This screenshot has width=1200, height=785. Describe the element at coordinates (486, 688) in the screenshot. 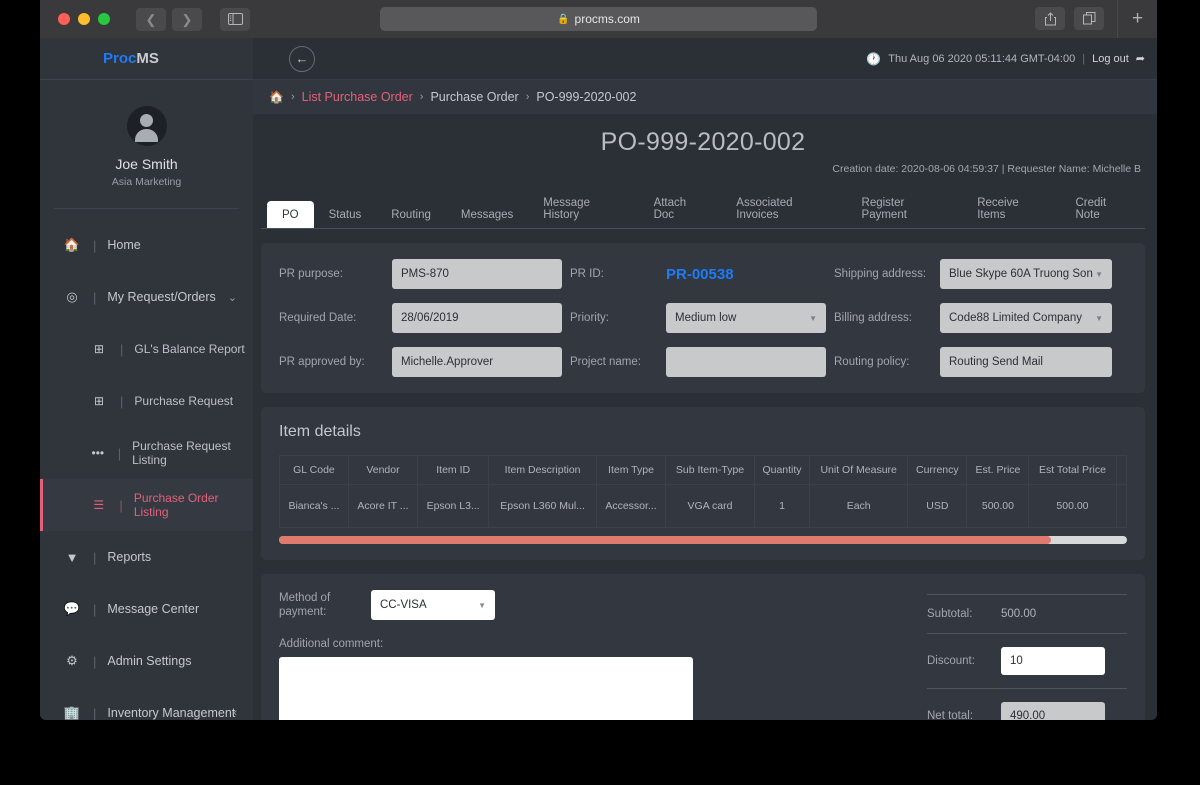

I see `additional-comment-textarea` at that location.